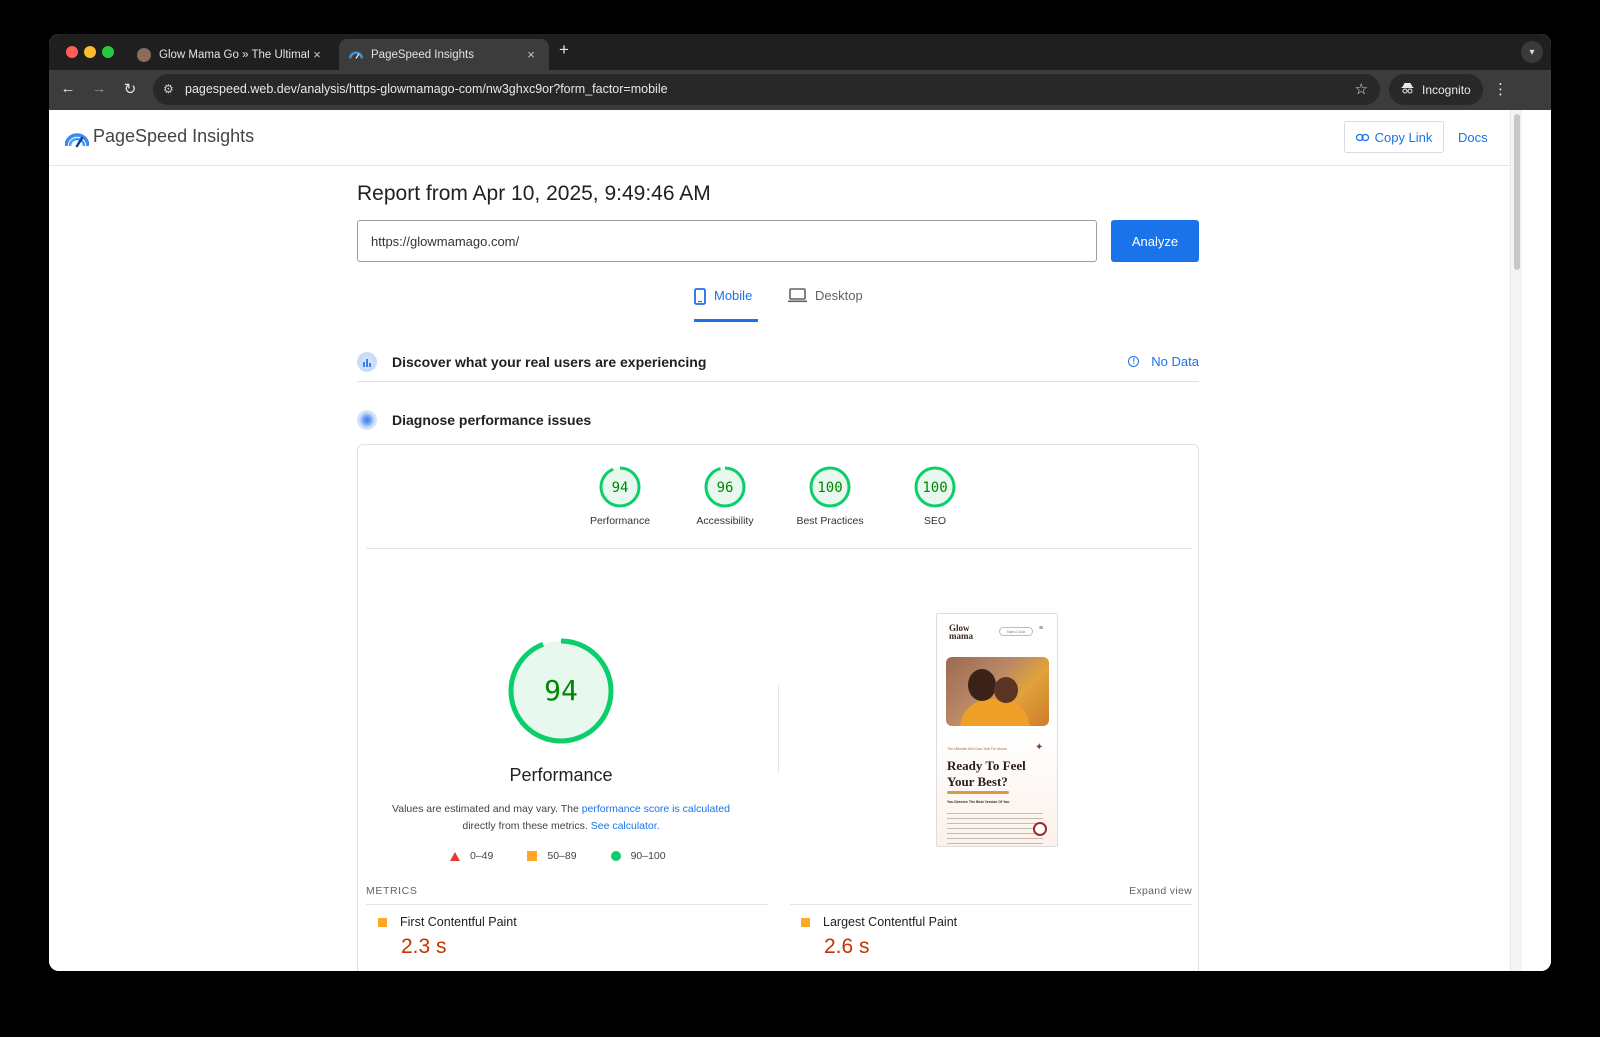 The image size is (1600, 1037). Describe the element at coordinates (961, 636) in the screenshot. I see `screenshot-logo-line: mama` at that location.